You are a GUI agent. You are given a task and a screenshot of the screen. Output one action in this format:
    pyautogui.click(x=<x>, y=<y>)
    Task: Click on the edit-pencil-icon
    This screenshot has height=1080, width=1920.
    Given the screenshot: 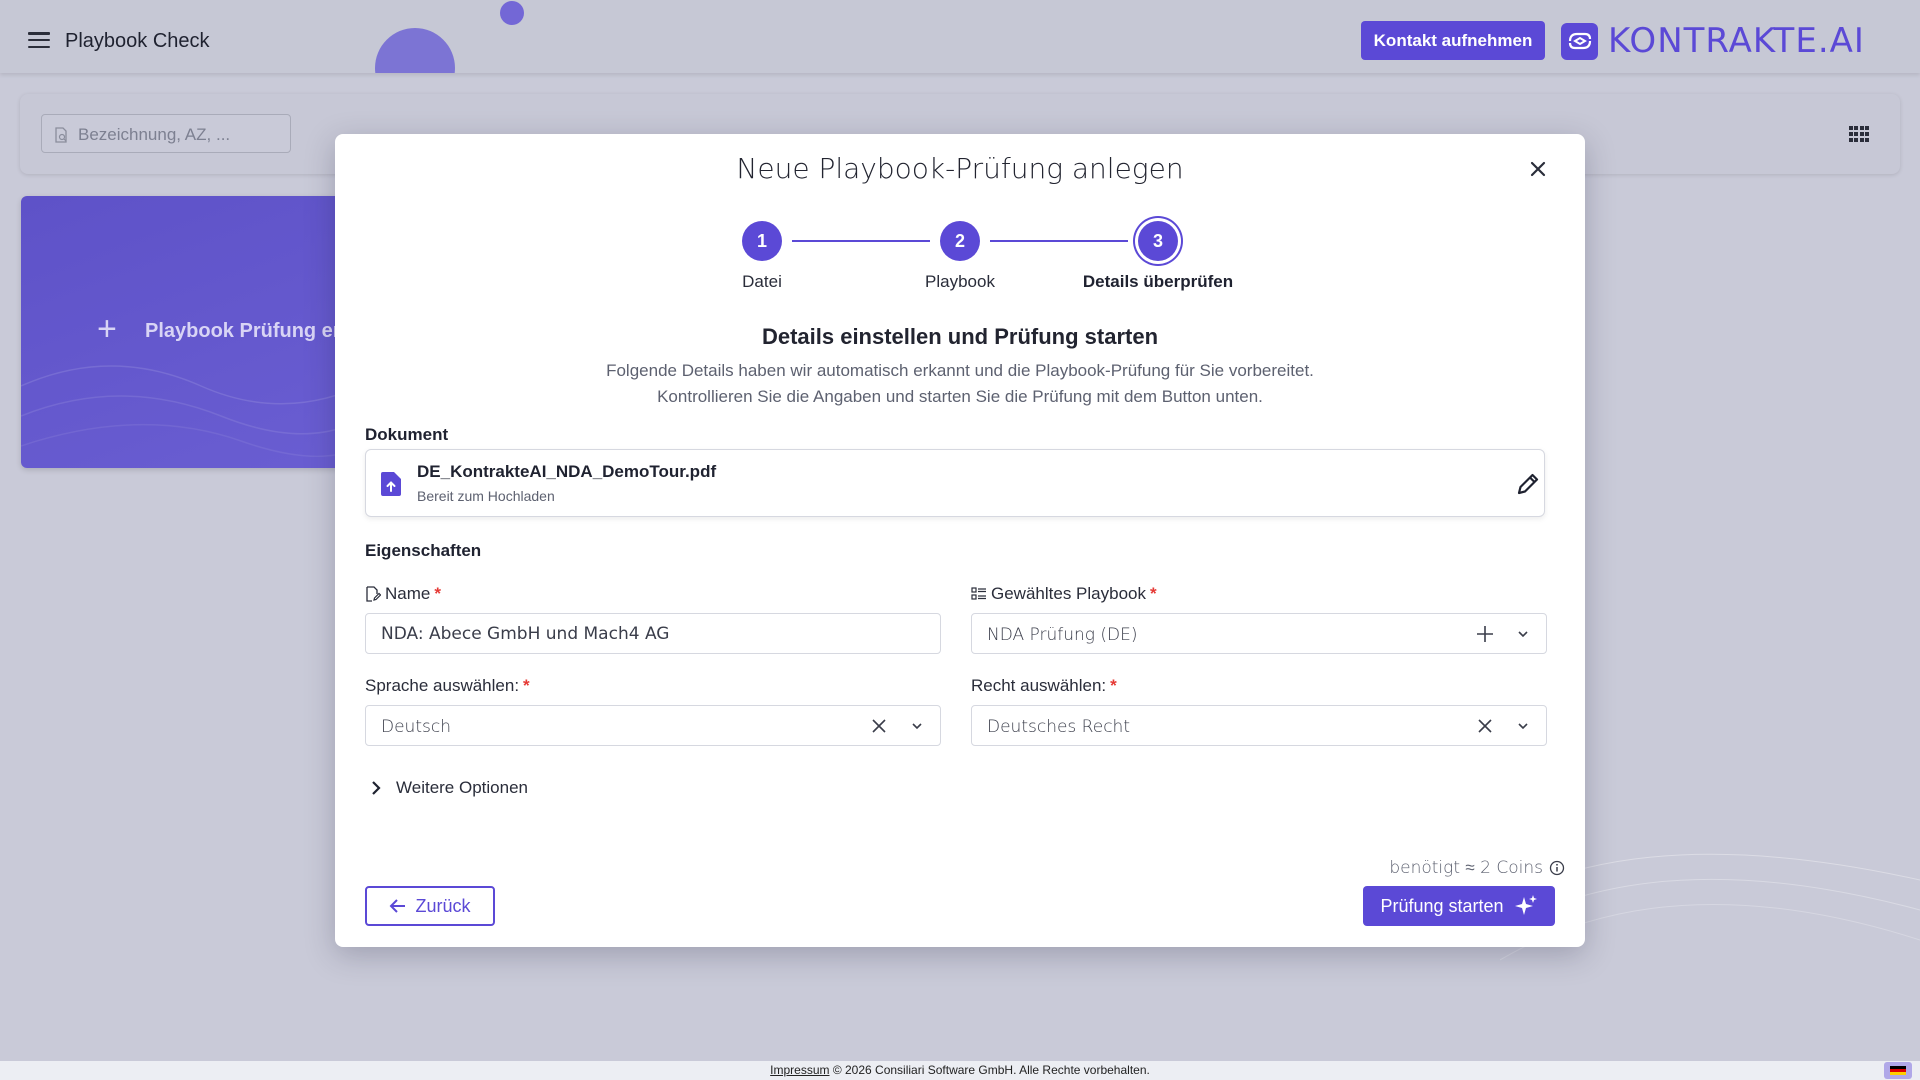 What is the action you would take?
    pyautogui.click(x=1528, y=484)
    